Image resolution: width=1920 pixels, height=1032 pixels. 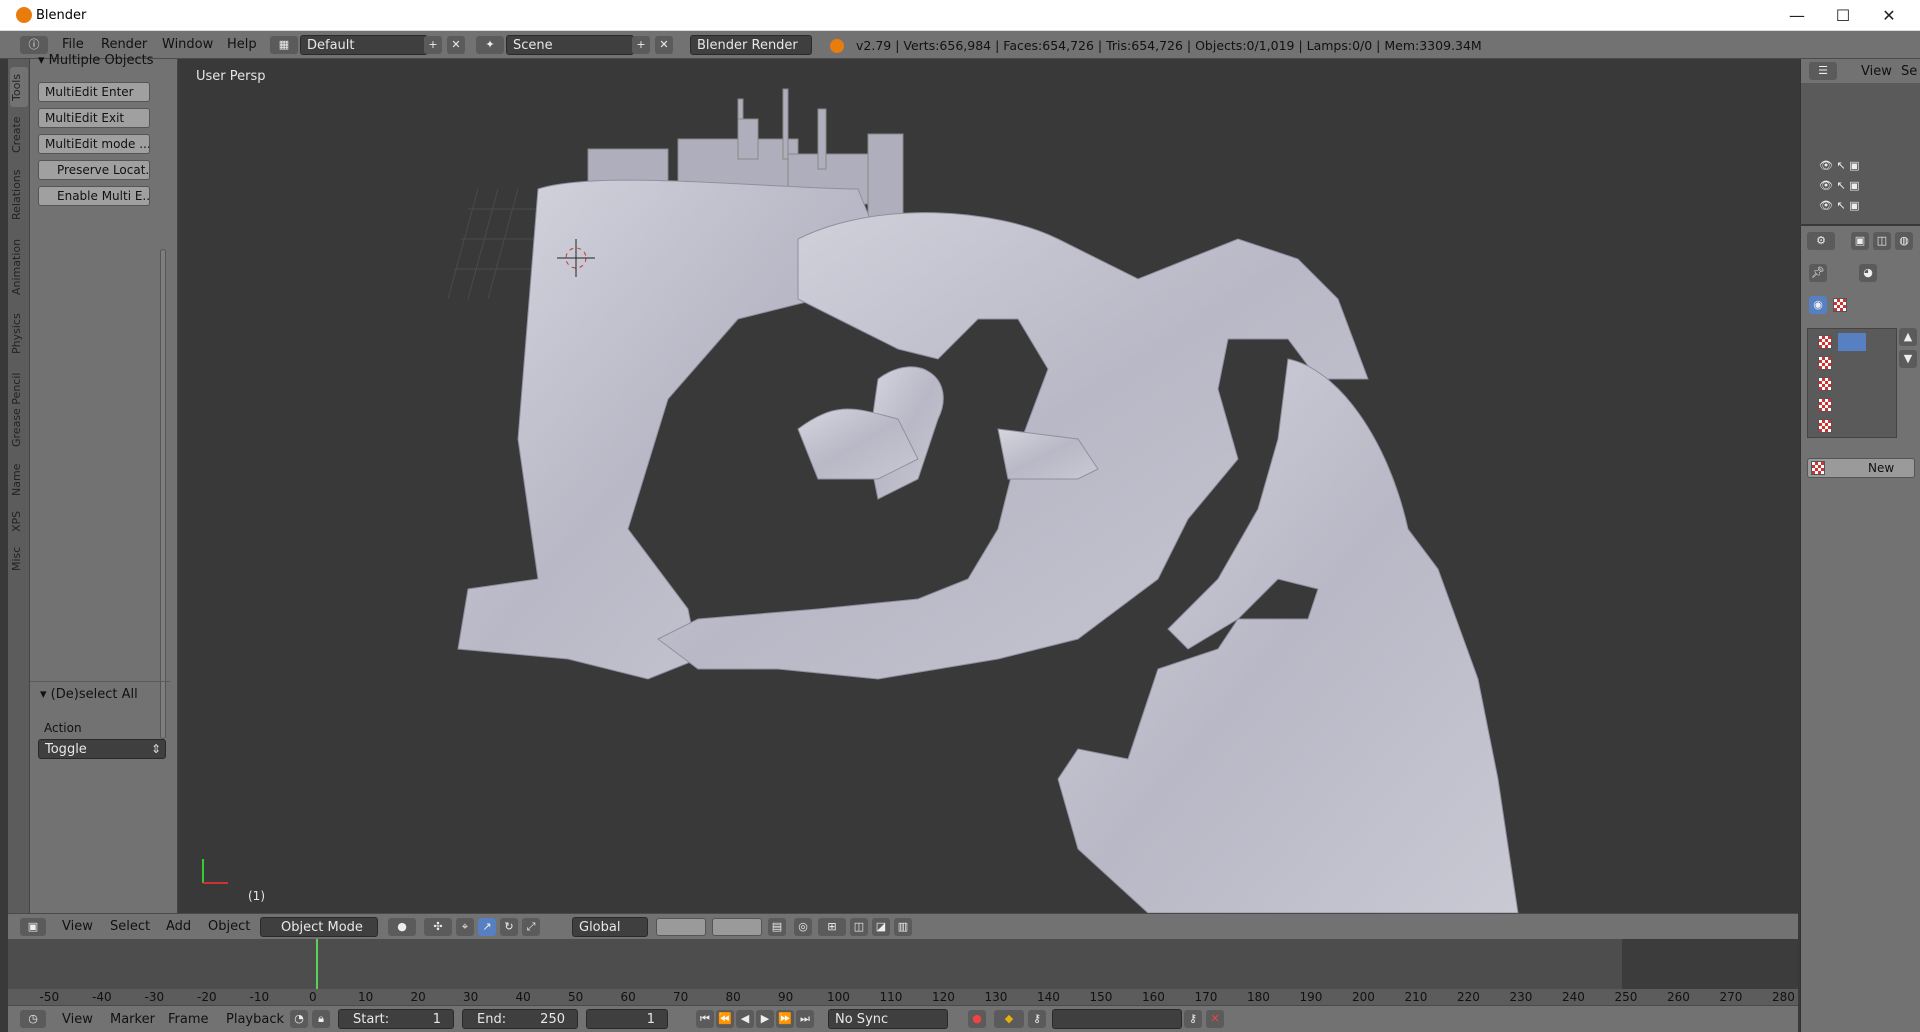 I want to click on scene-tab-icon: ◫, so click(x=1882, y=241).